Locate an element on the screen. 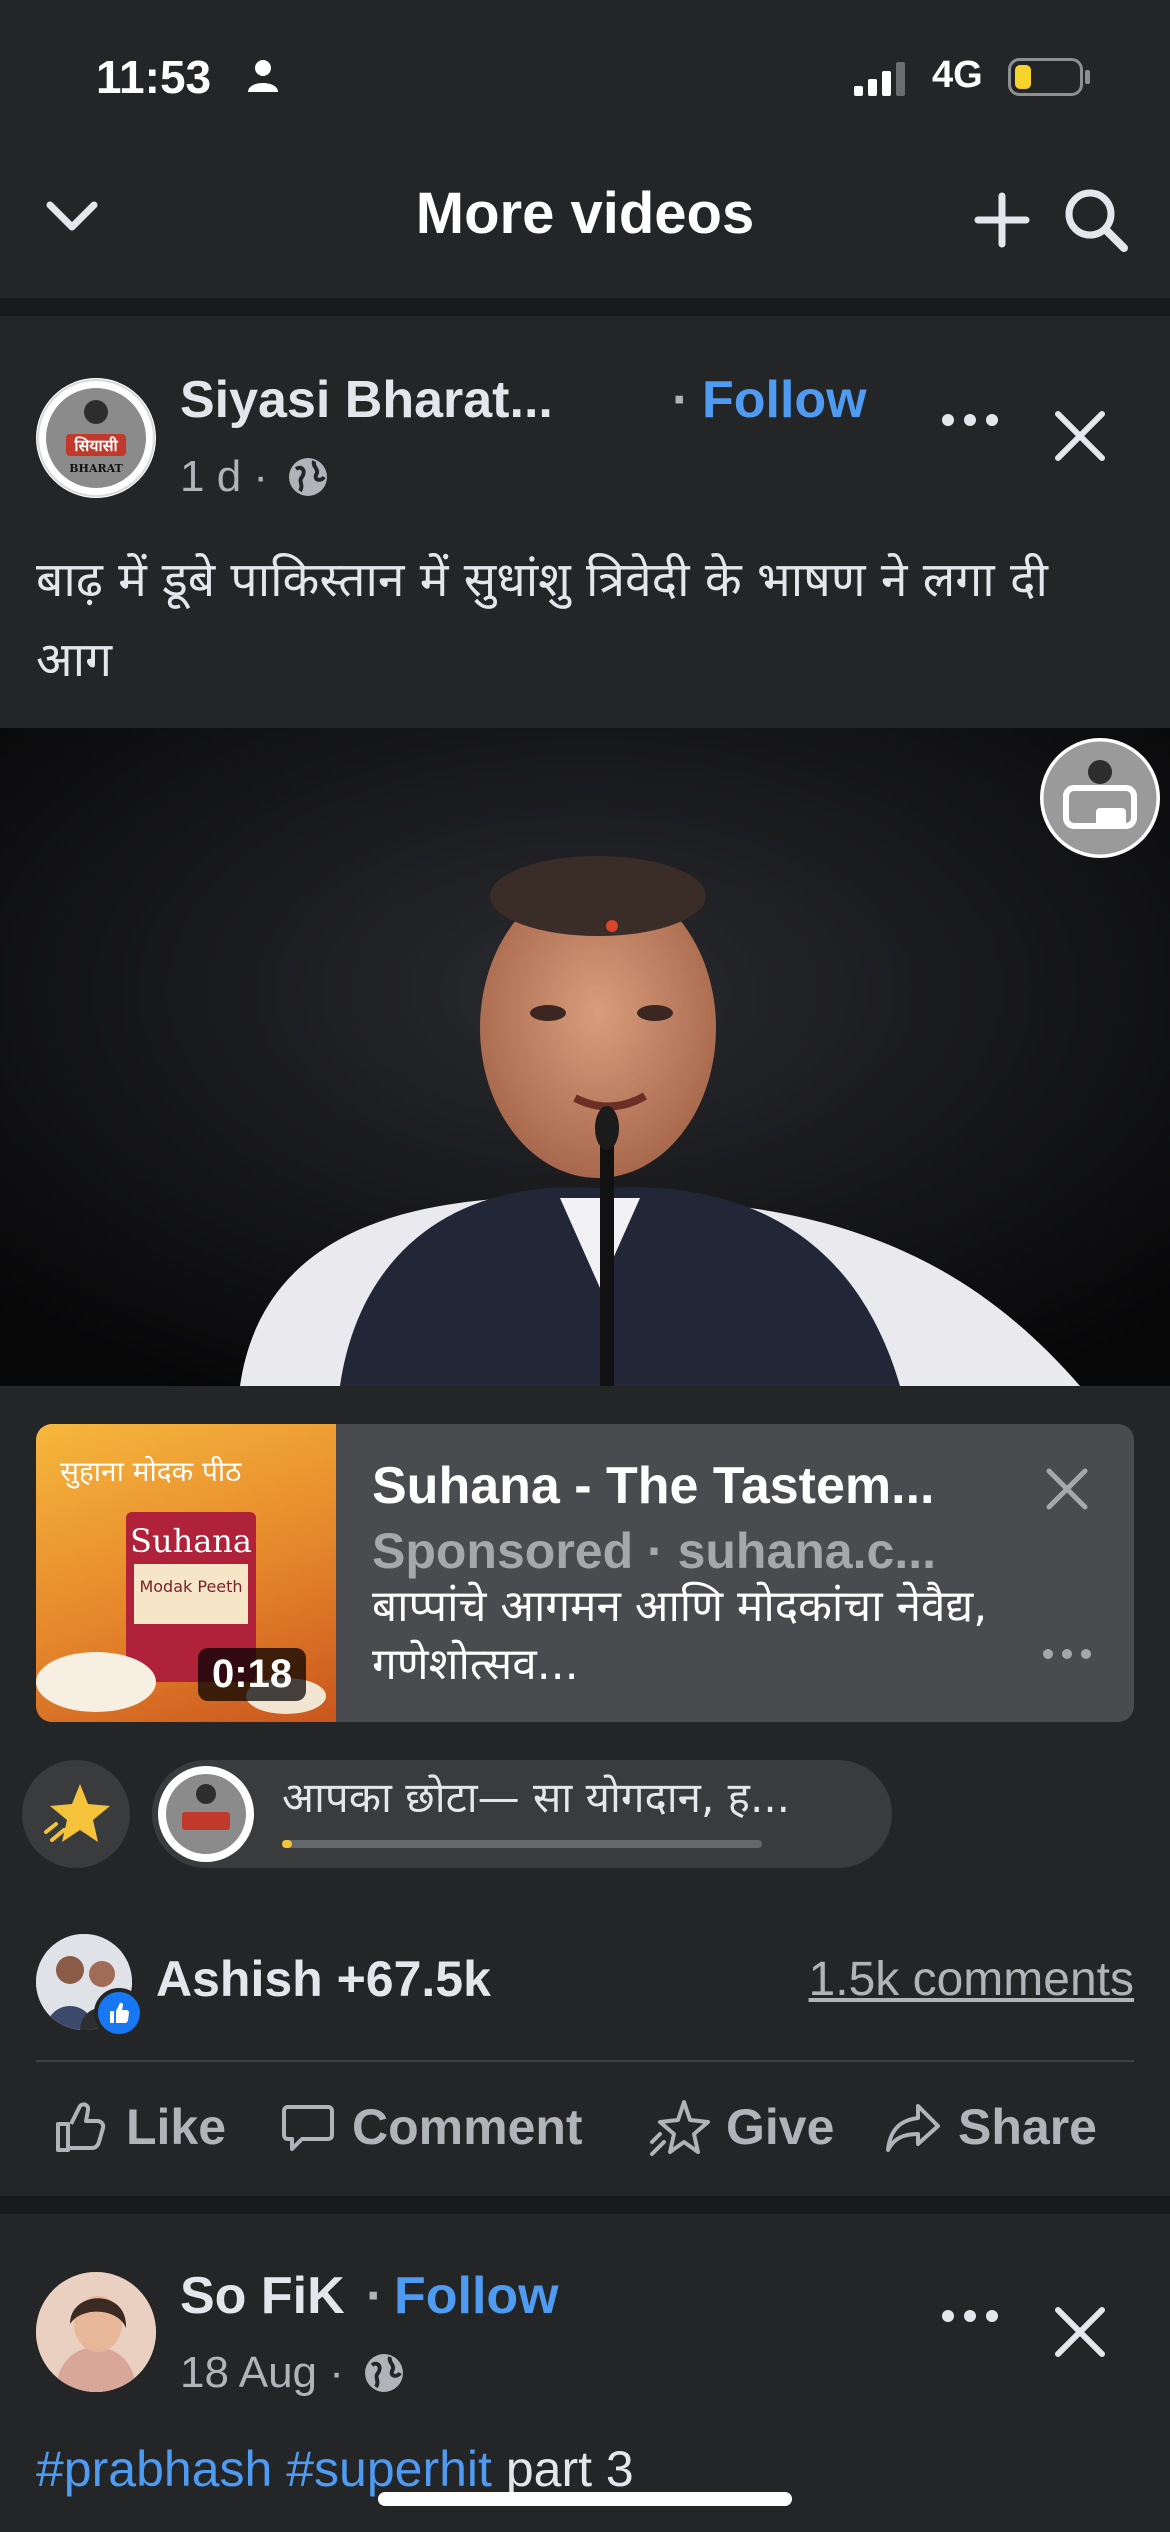  star-icon is located at coordinates (77, 1813).